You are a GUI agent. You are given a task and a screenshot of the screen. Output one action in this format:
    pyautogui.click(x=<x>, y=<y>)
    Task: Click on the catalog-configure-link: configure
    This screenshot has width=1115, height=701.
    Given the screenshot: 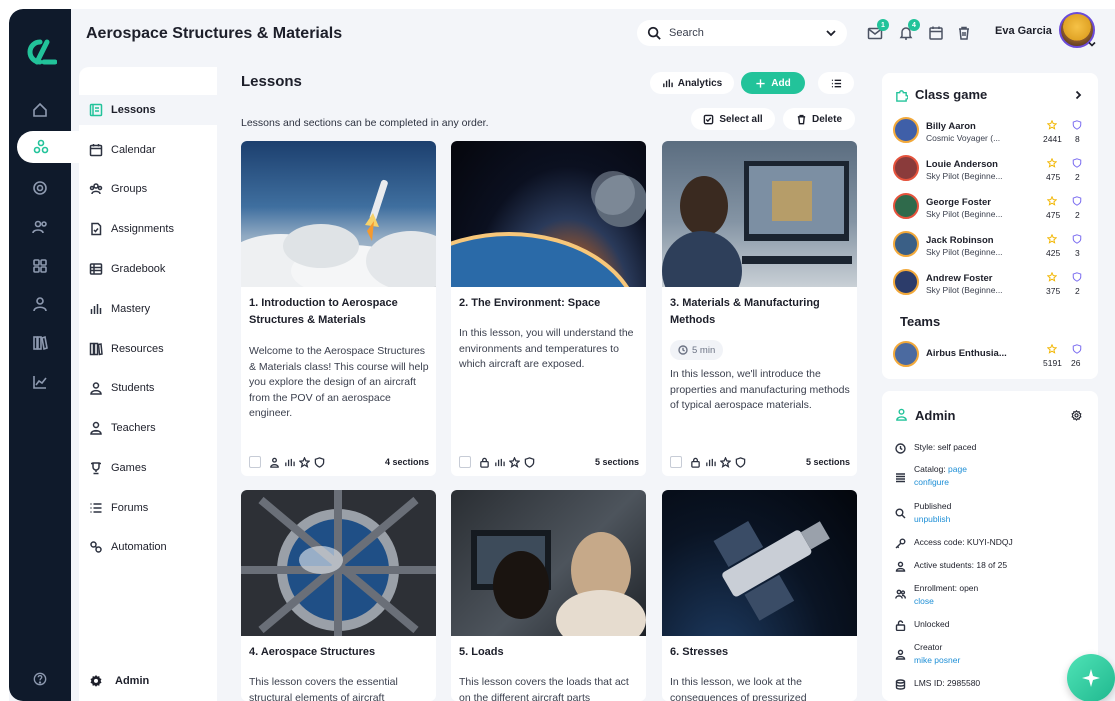 What is the action you would take?
    pyautogui.click(x=931, y=482)
    